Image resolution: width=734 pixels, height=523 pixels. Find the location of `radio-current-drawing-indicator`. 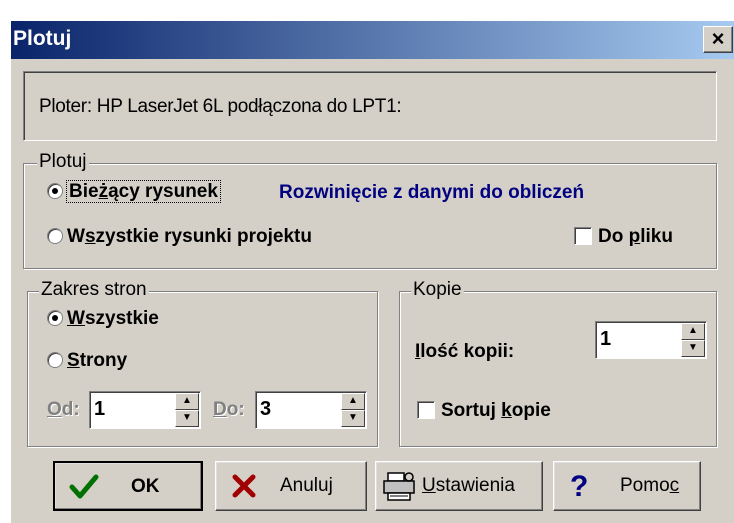

radio-current-drawing-indicator is located at coordinates (55, 191).